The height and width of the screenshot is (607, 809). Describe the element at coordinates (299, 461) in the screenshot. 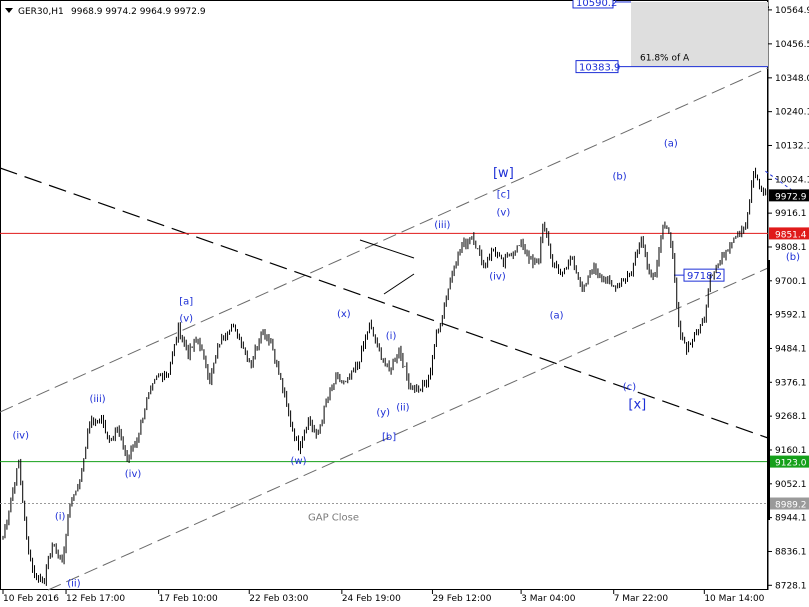

I see `wave-label: (w)` at that location.